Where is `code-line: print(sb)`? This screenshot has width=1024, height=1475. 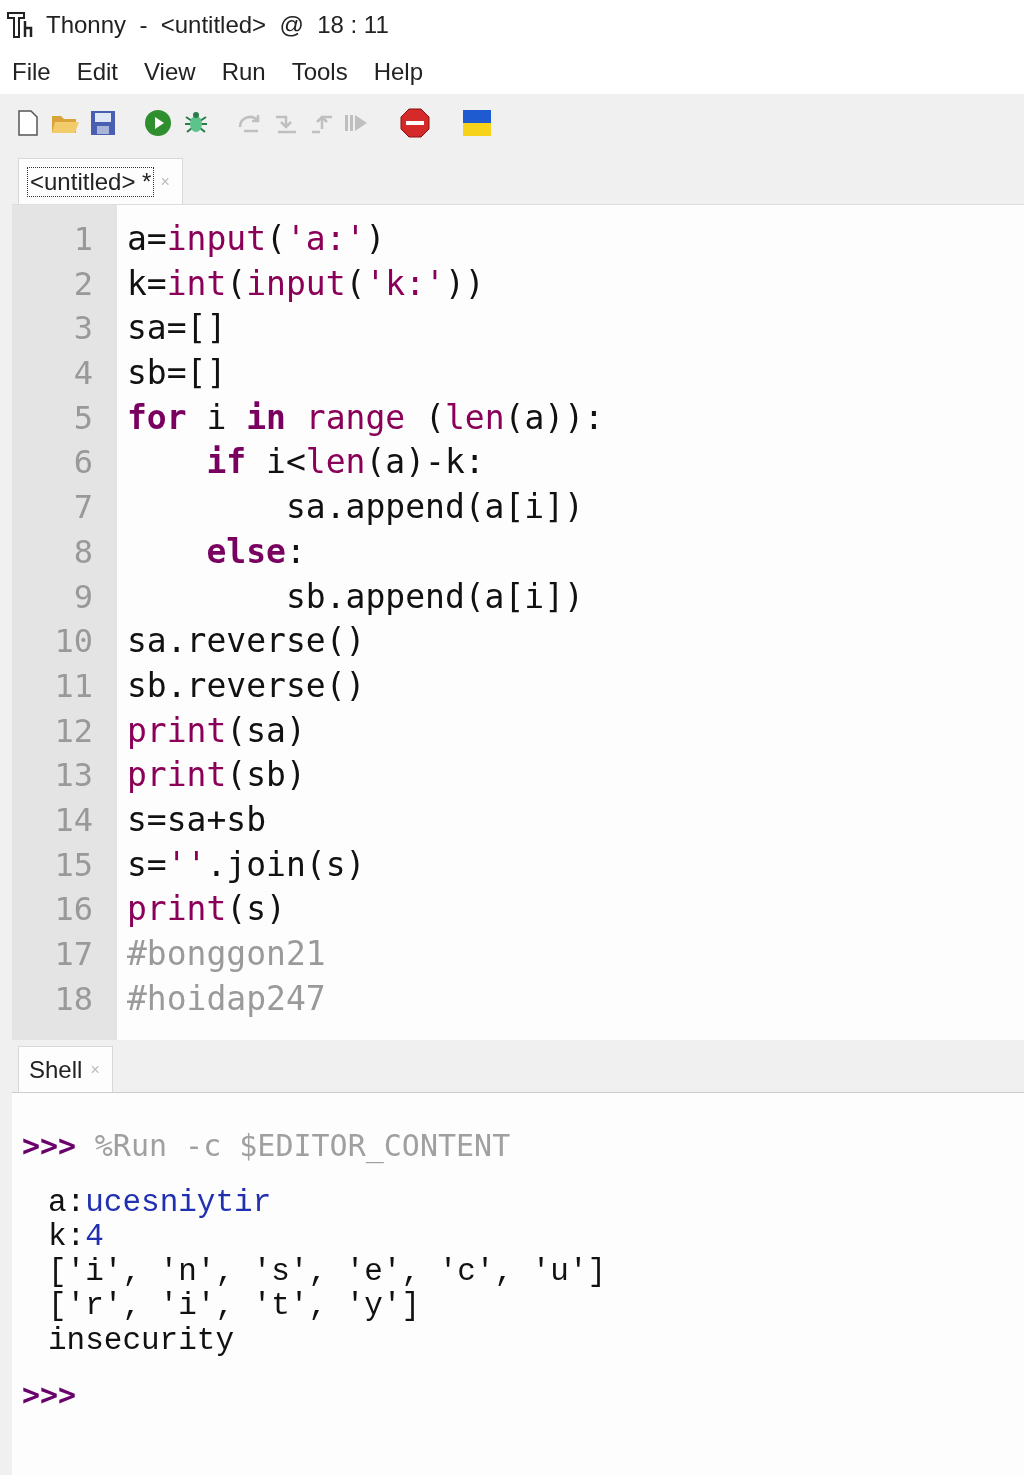 code-line: print(sb) is located at coordinates (216, 775).